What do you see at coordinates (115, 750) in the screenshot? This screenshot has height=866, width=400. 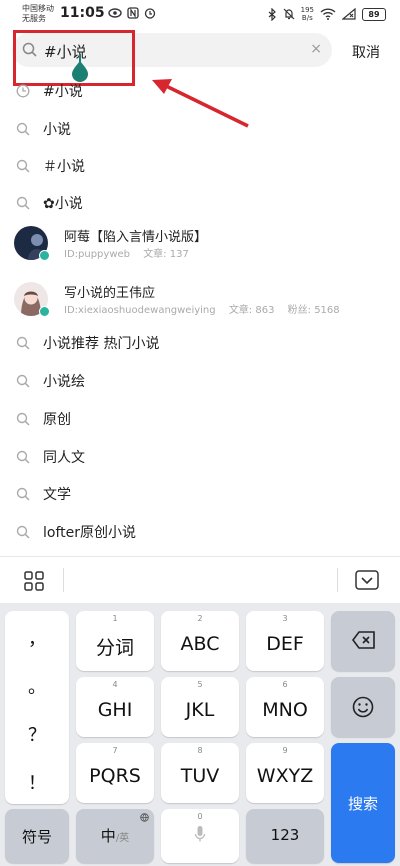 I see `key-number: 7` at bounding box center [115, 750].